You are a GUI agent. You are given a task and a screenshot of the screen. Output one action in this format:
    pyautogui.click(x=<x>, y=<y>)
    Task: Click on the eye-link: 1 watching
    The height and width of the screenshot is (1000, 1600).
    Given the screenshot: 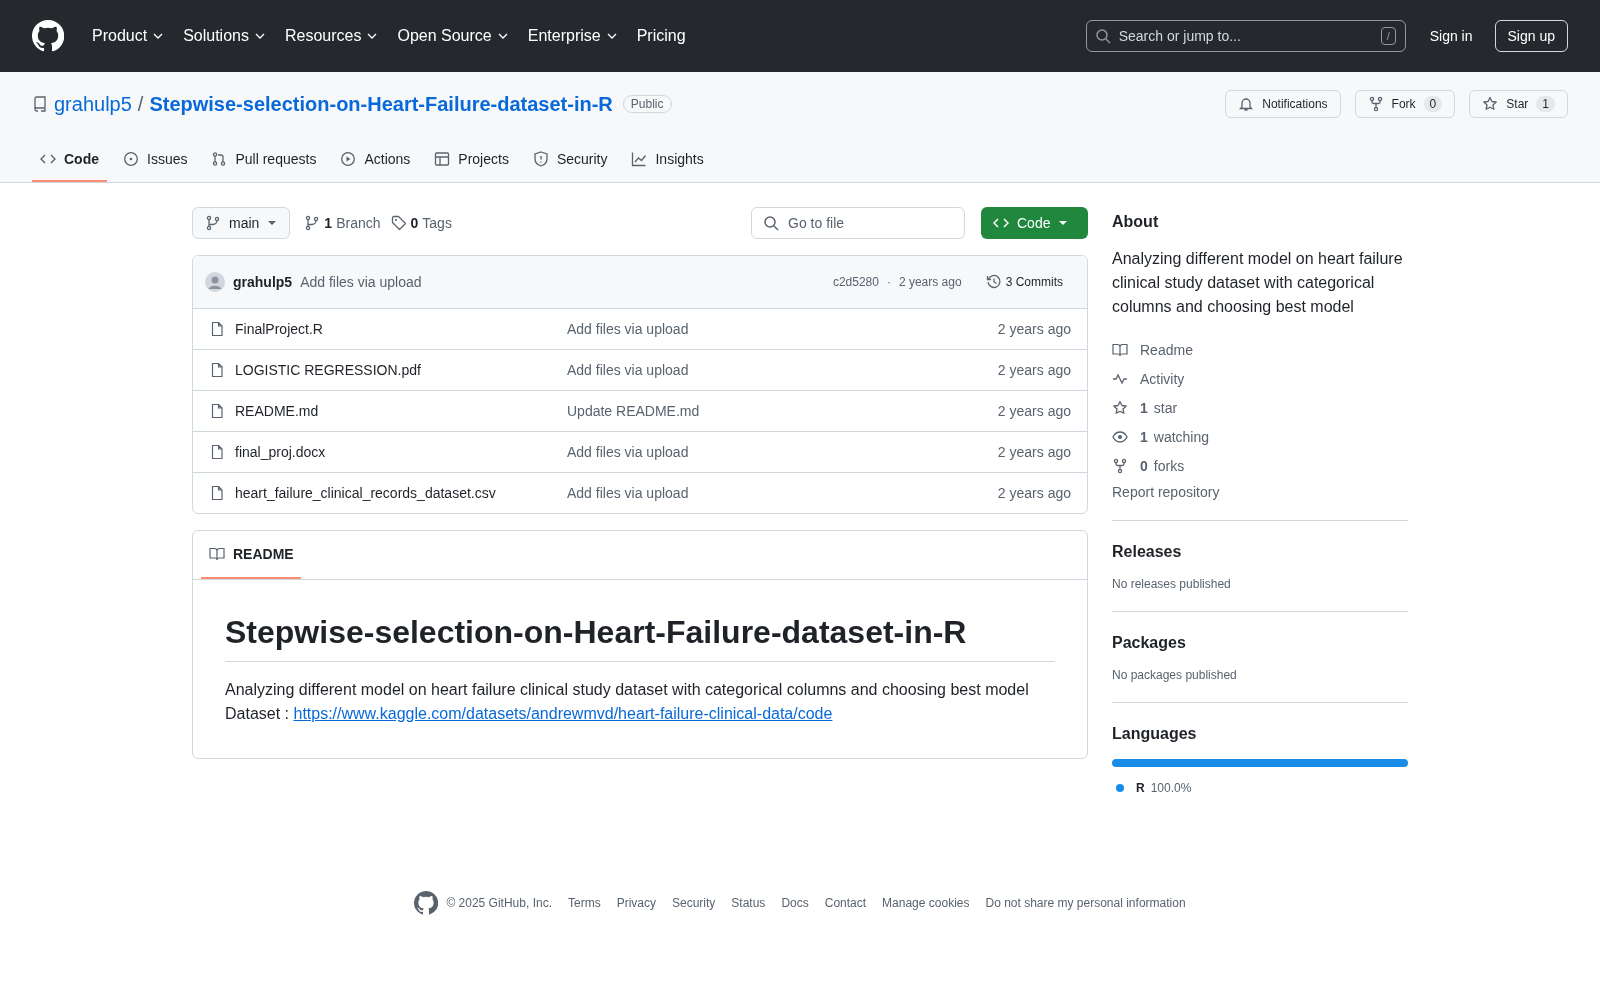 What is the action you would take?
    pyautogui.click(x=1260, y=436)
    